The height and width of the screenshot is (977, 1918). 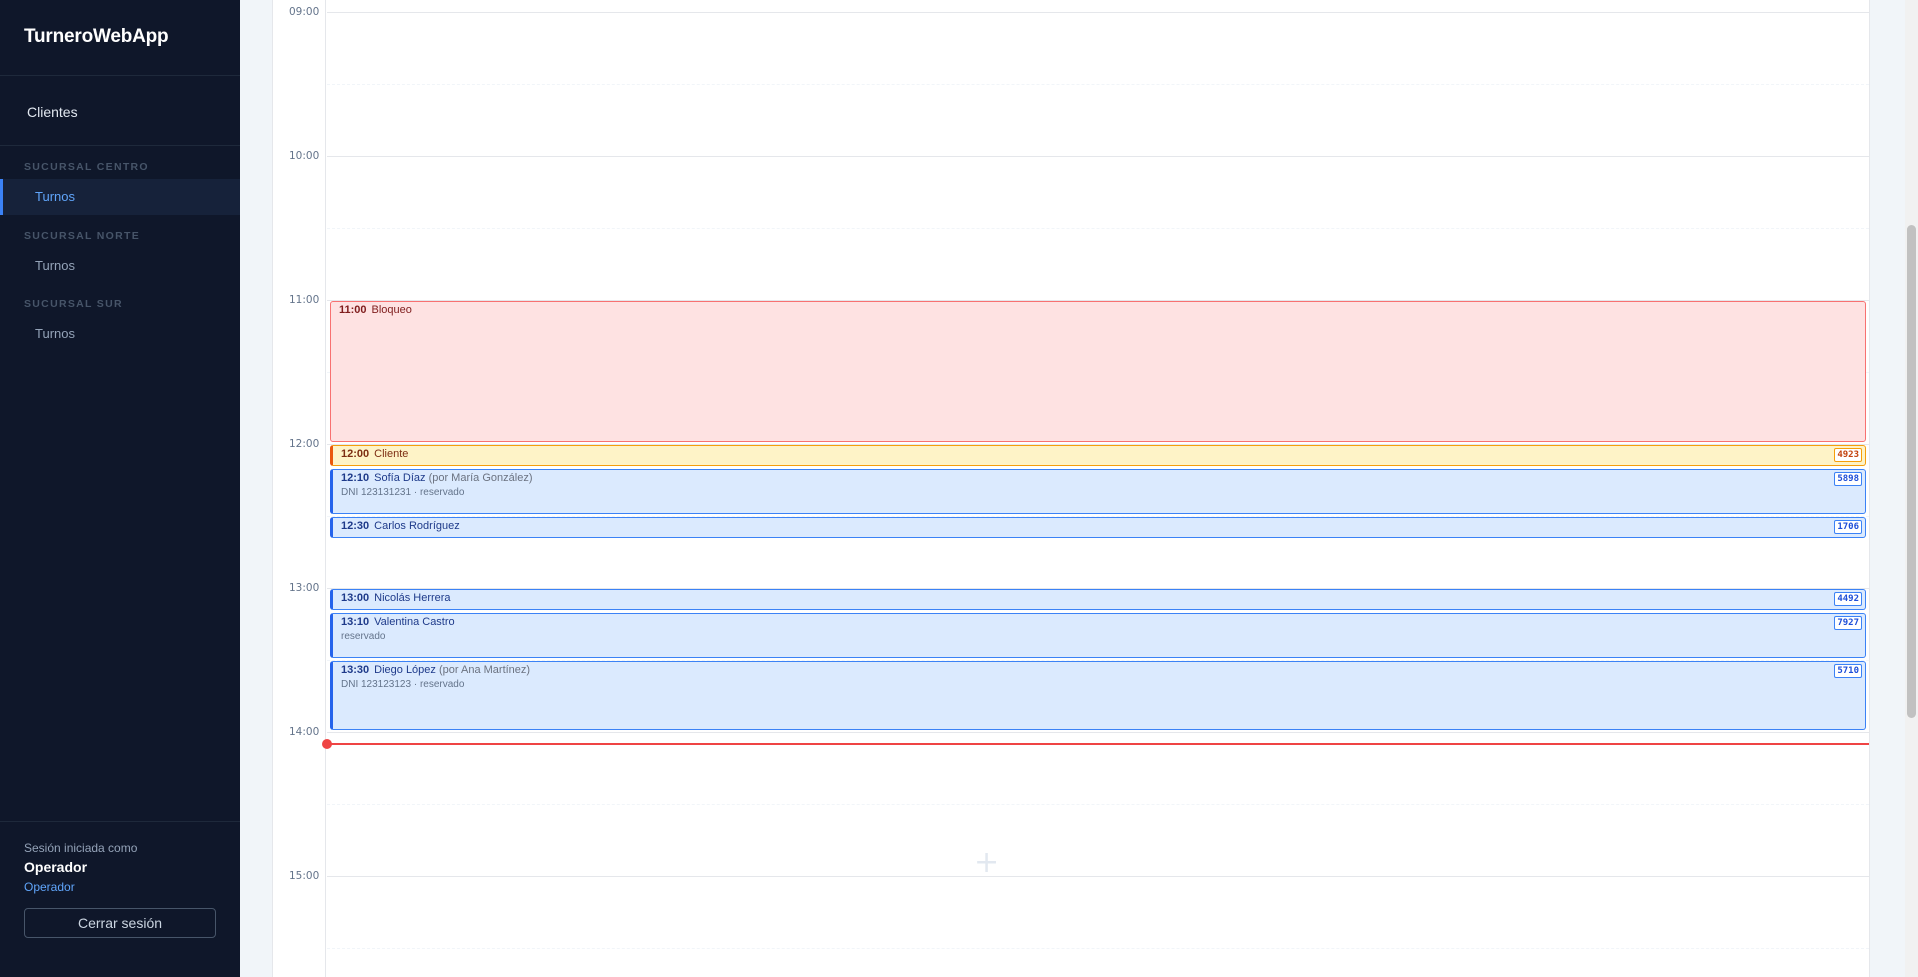 What do you see at coordinates (304, 444) in the screenshot?
I see `hour-label: 12:00` at bounding box center [304, 444].